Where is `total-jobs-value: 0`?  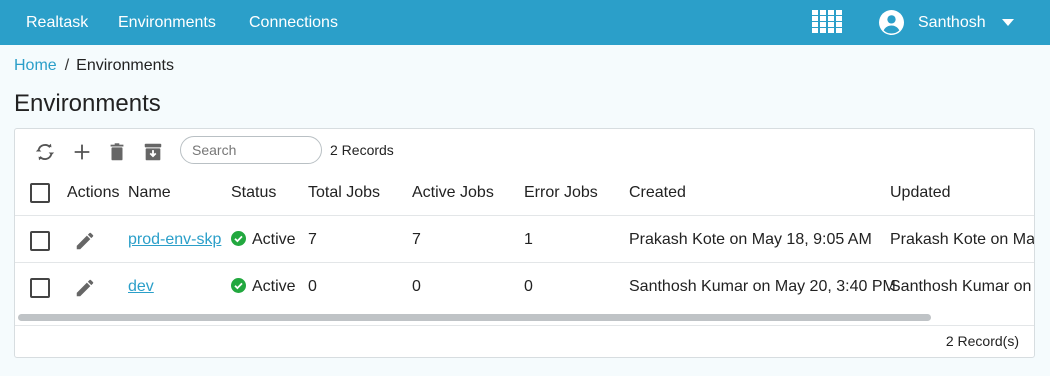 total-jobs-value: 0 is located at coordinates (312, 286).